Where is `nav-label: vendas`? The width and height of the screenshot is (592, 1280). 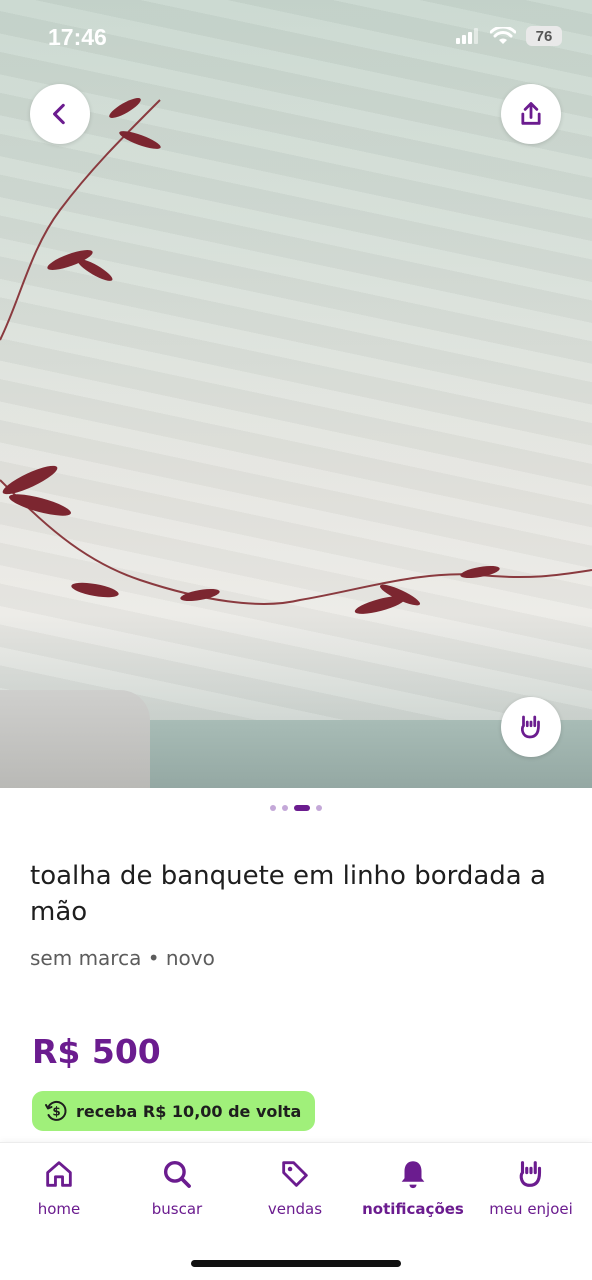 nav-label: vendas is located at coordinates (295, 1209).